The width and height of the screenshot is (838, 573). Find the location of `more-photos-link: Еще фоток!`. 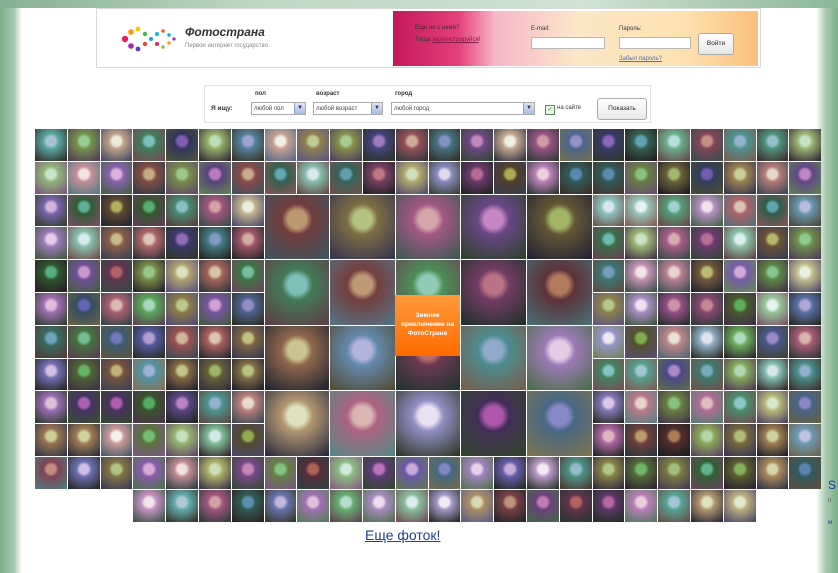

more-photos-link: Еще фоток! is located at coordinates (402, 535).